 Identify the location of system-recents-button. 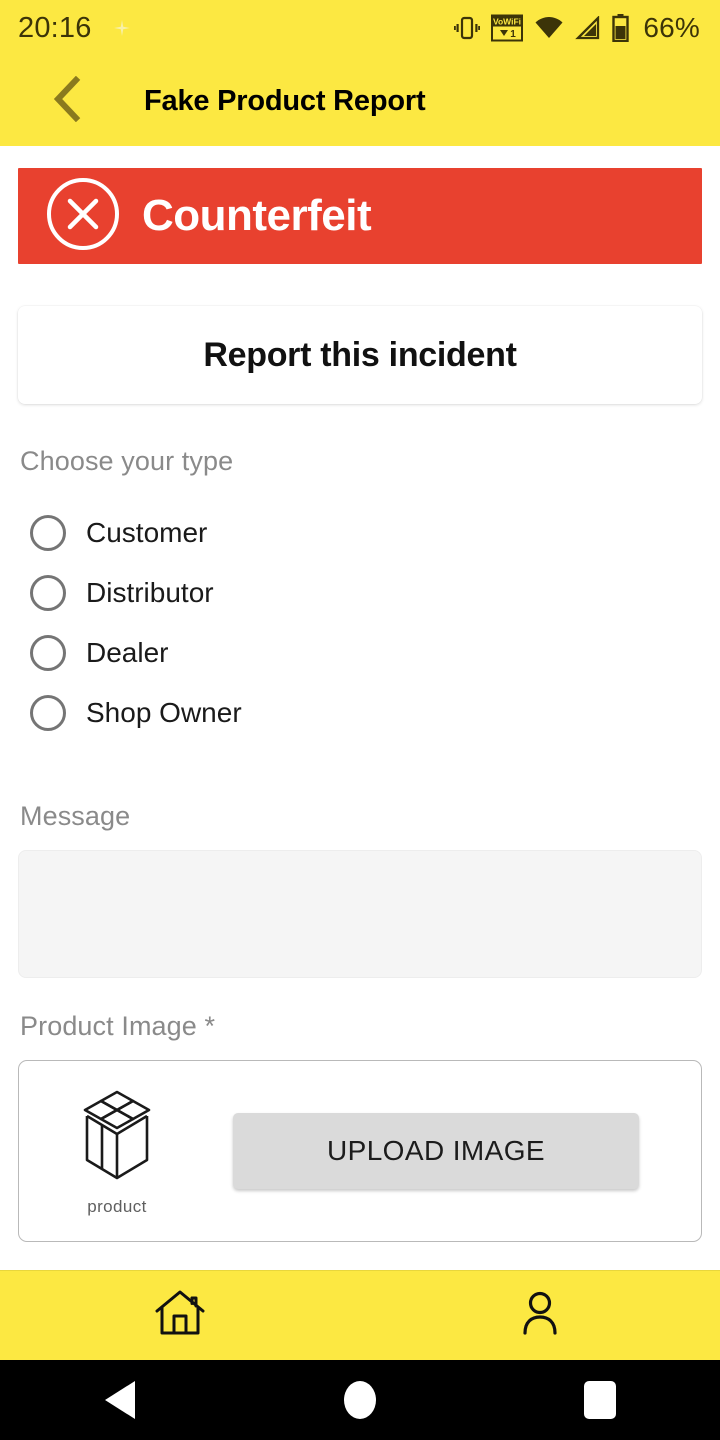
(600, 1400).